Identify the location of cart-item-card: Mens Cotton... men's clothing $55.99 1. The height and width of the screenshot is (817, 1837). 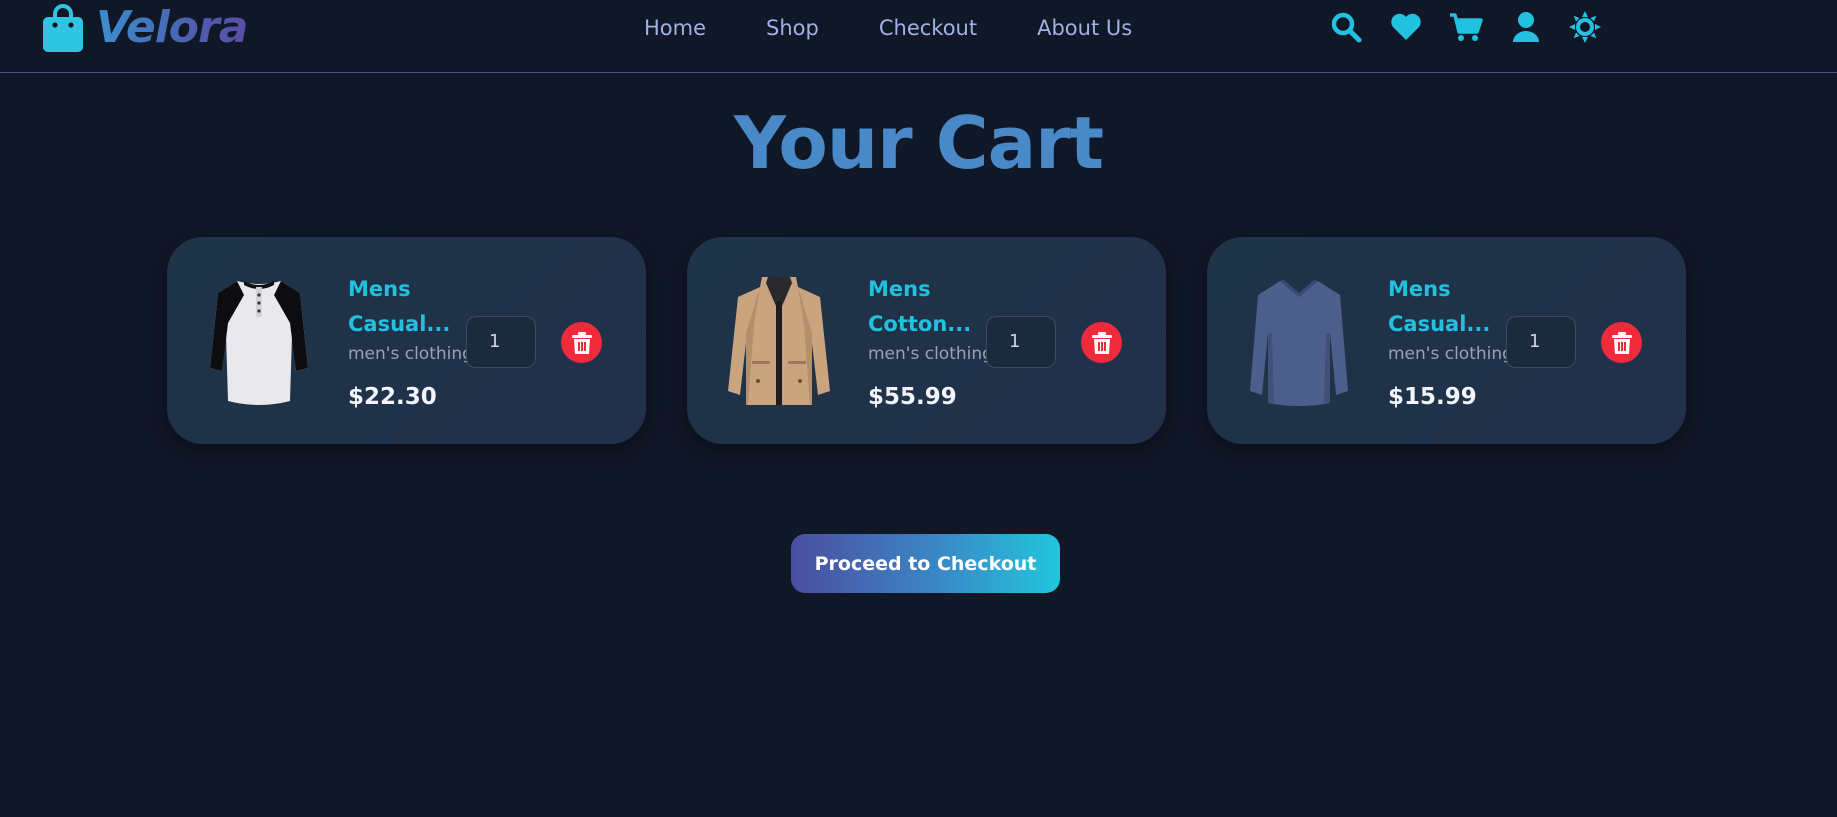
(926, 340).